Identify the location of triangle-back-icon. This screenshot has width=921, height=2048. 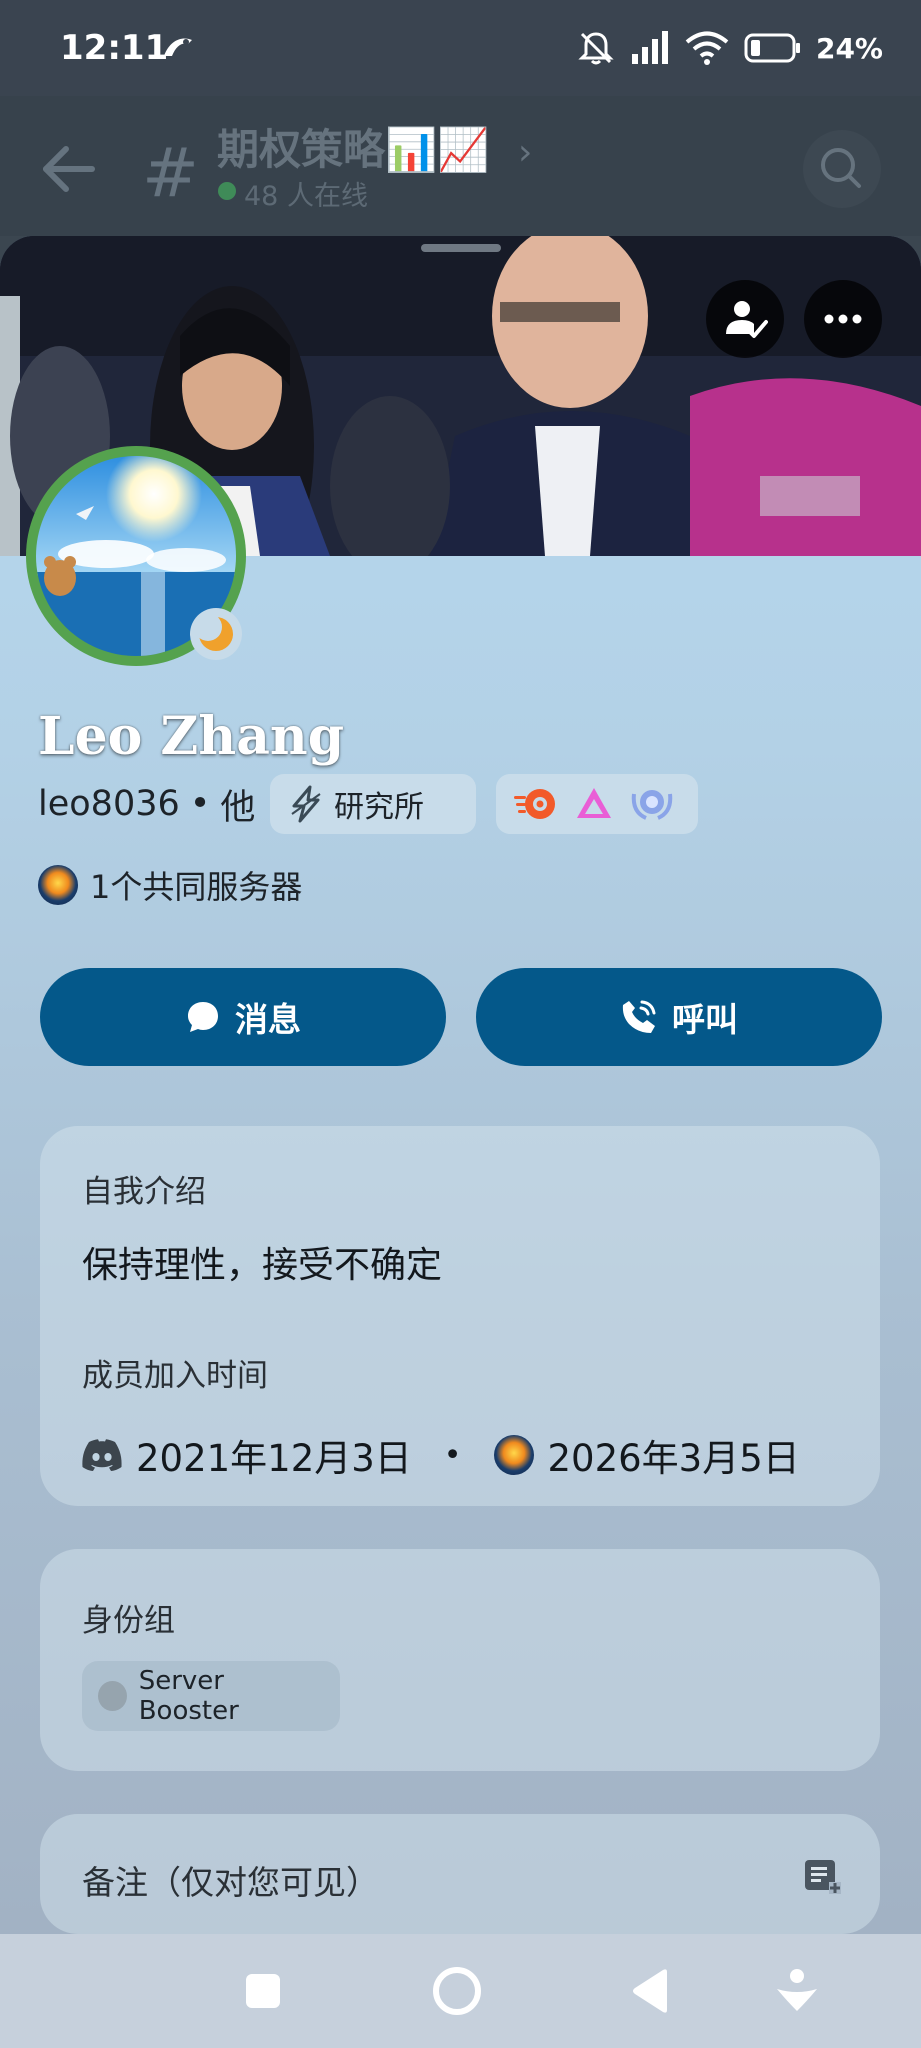
(650, 1991).